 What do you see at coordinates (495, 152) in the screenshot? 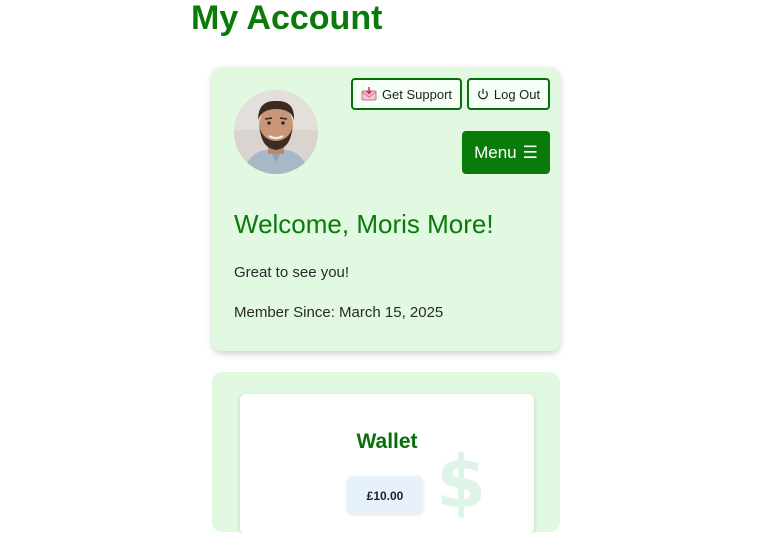
I see `menu-label: Menu` at bounding box center [495, 152].